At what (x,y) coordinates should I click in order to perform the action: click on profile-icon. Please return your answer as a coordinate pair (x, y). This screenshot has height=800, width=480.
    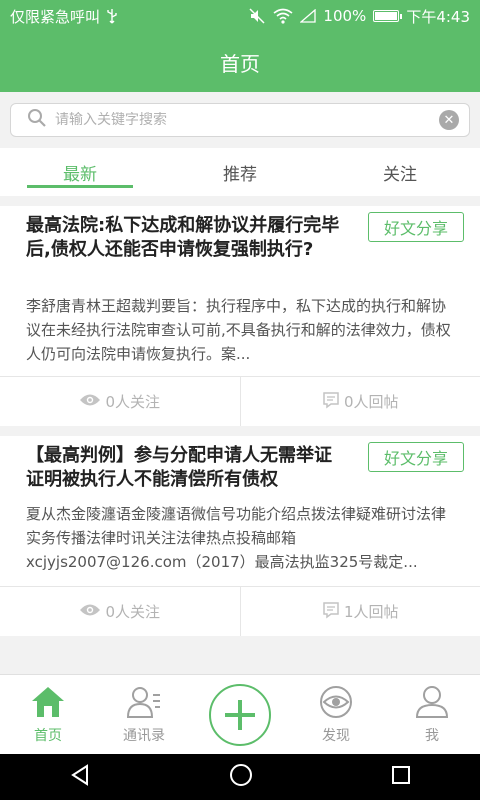
    Looking at the image, I should click on (432, 704).